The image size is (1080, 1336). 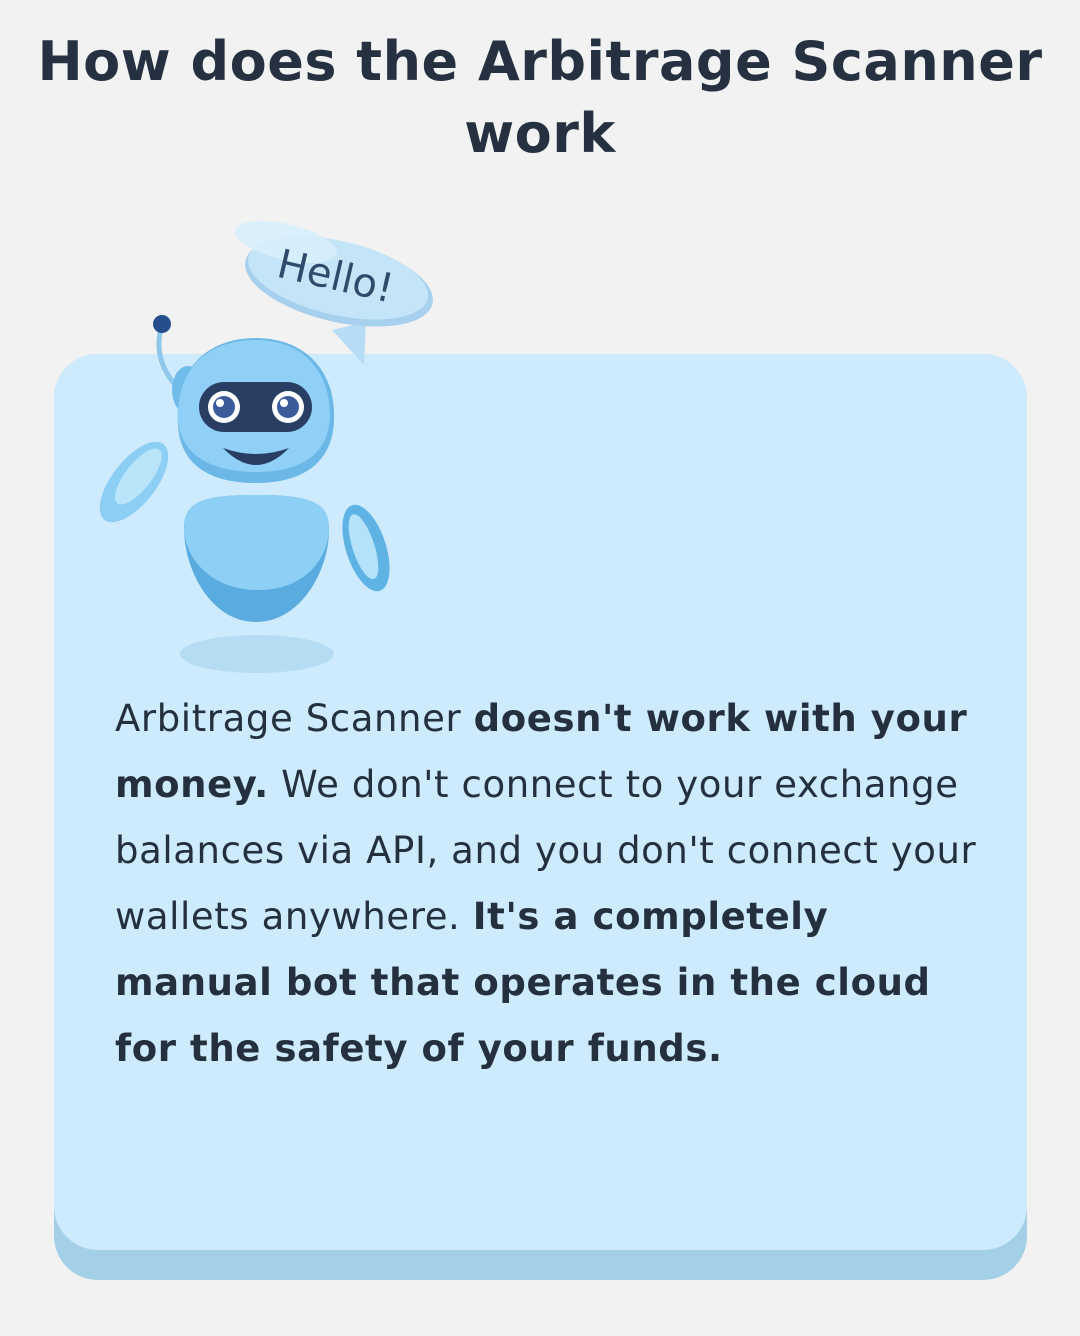 I want to click on card-text-1: Arbitrage Scanner, so click(x=294, y=718).